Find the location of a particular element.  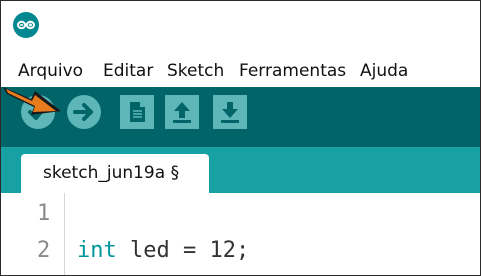

tab-label: sketch_jun19a § is located at coordinates (111, 173).